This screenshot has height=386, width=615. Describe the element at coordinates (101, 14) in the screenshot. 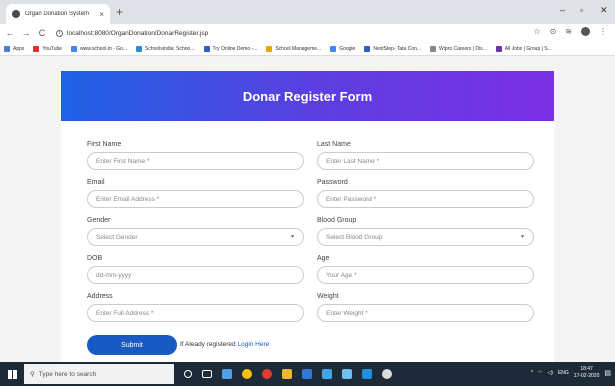

I see `tab-close-icon: ×` at that location.